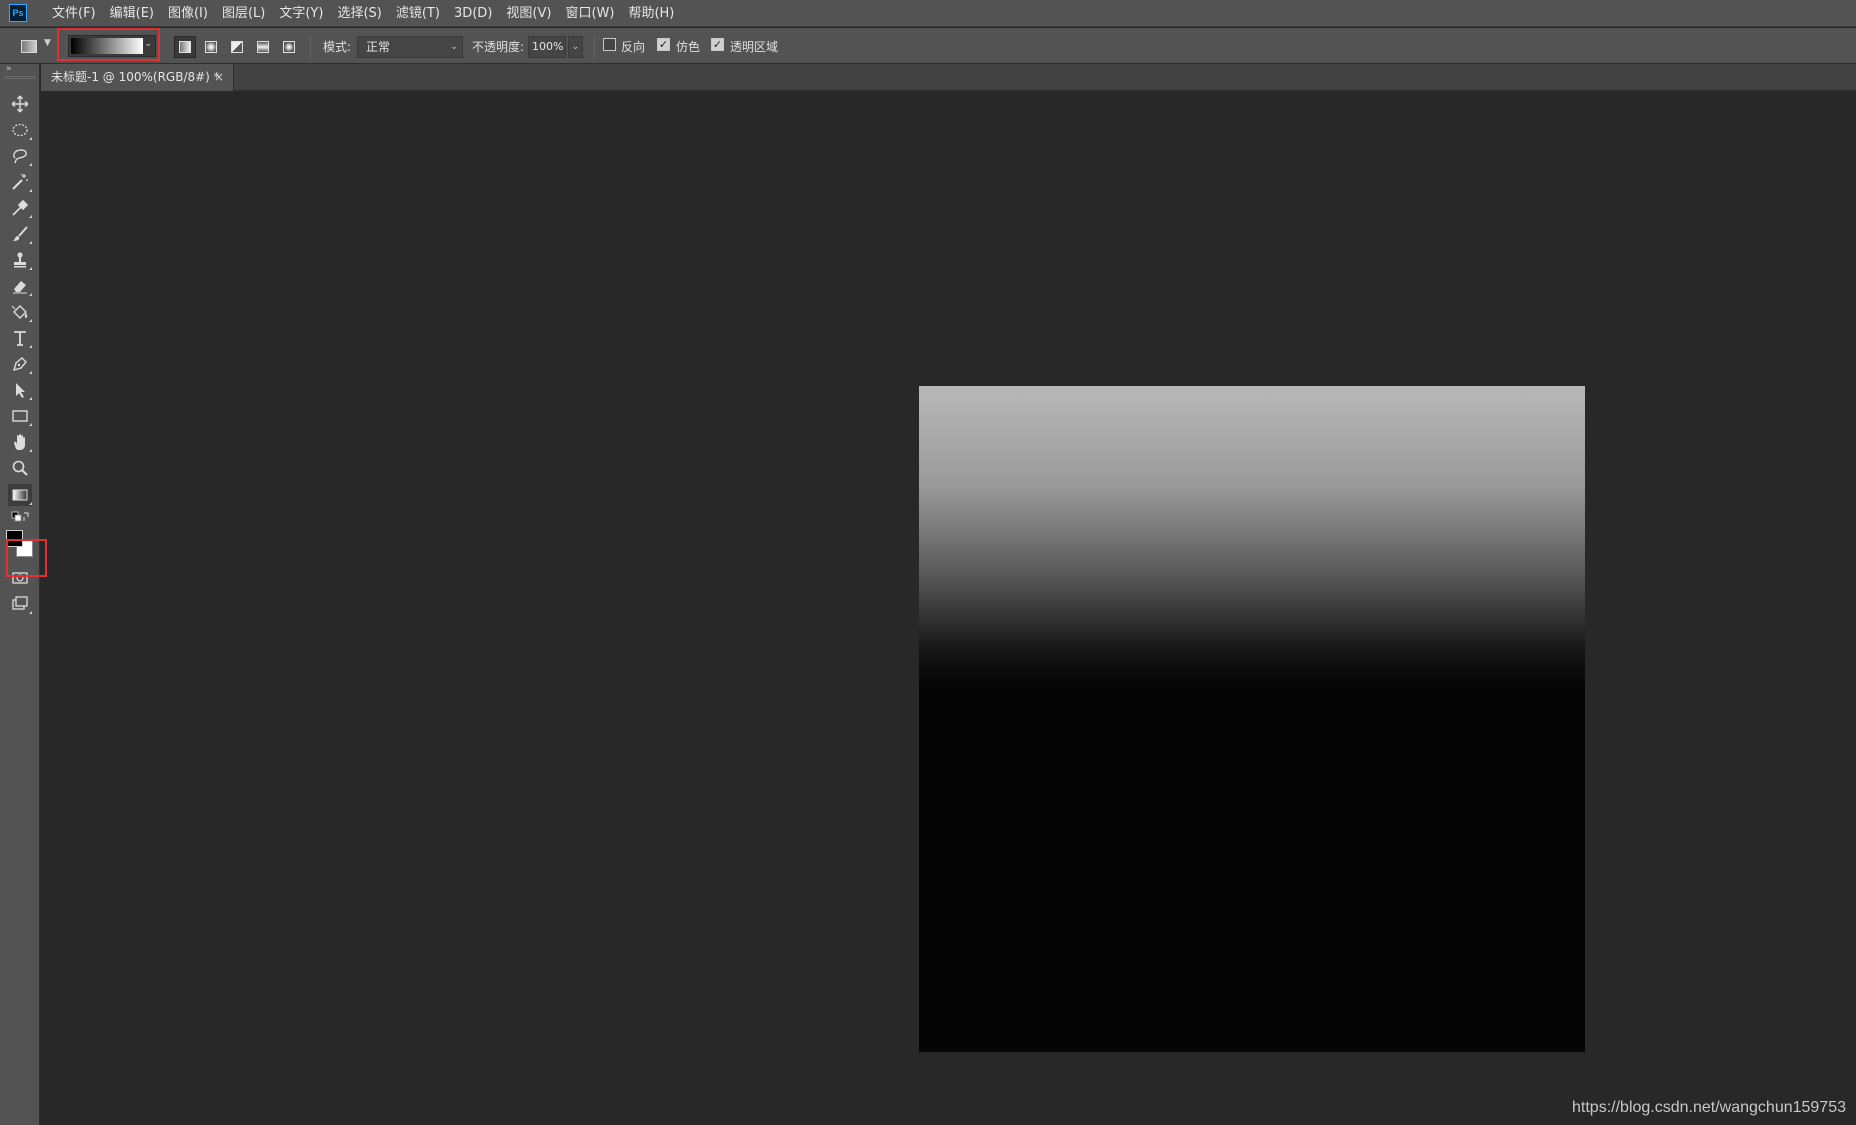 Image resolution: width=1856 pixels, height=1125 pixels. I want to click on transparency-checkbox: ✓, so click(717, 44).